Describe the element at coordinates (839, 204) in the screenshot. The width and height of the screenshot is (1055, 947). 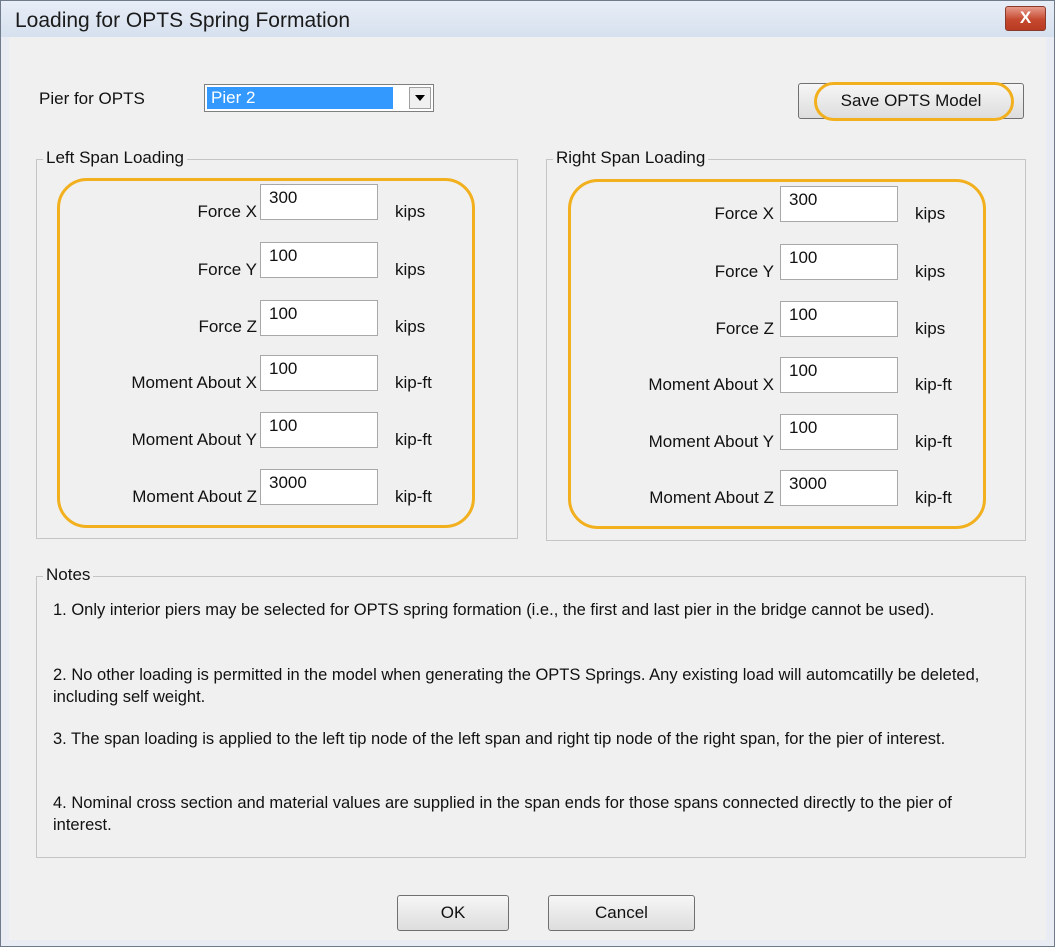
I see `right-force-x-input: 300` at that location.